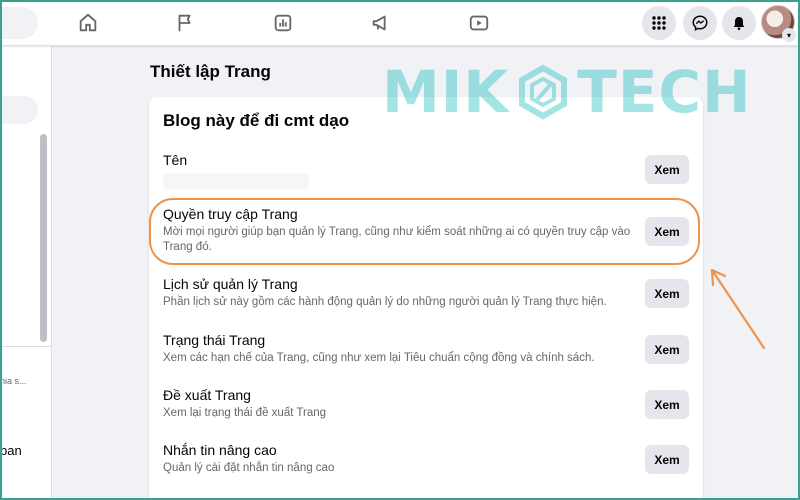 The height and width of the screenshot is (500, 800). What do you see at coordinates (446, 92) in the screenshot?
I see `watermark-text: MIK` at bounding box center [446, 92].